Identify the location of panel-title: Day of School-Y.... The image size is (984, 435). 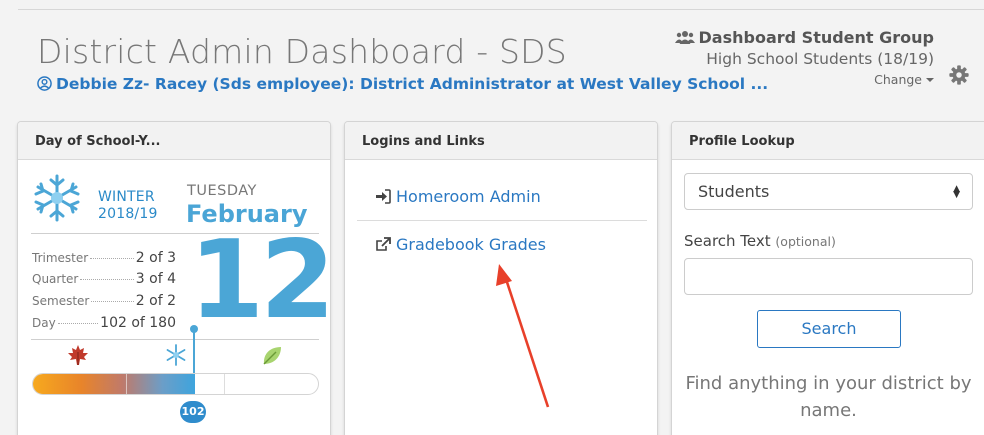
(174, 141).